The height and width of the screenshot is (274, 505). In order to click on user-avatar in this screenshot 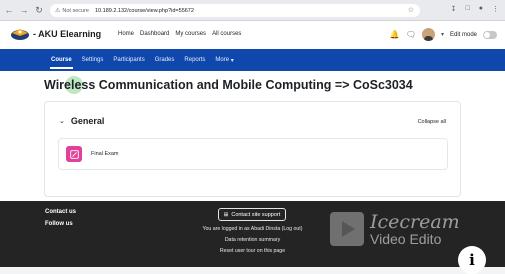, I will do `click(428, 34)`.